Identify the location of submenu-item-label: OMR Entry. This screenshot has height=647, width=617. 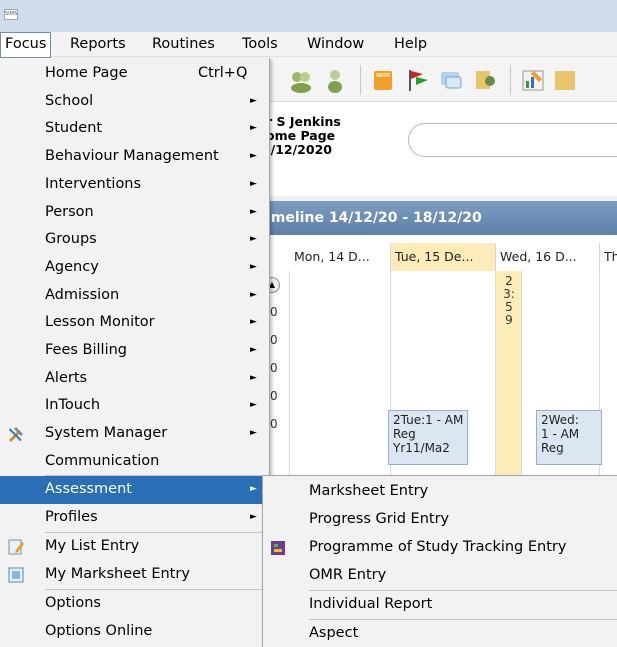
(348, 575).